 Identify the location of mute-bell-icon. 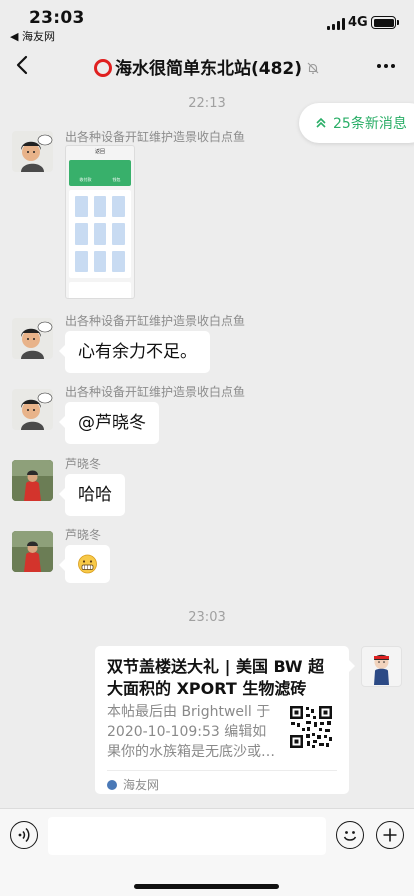
(313, 68).